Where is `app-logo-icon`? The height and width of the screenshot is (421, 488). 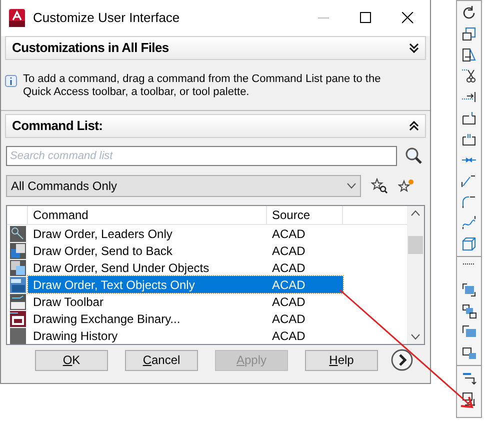
app-logo-icon is located at coordinates (17, 18).